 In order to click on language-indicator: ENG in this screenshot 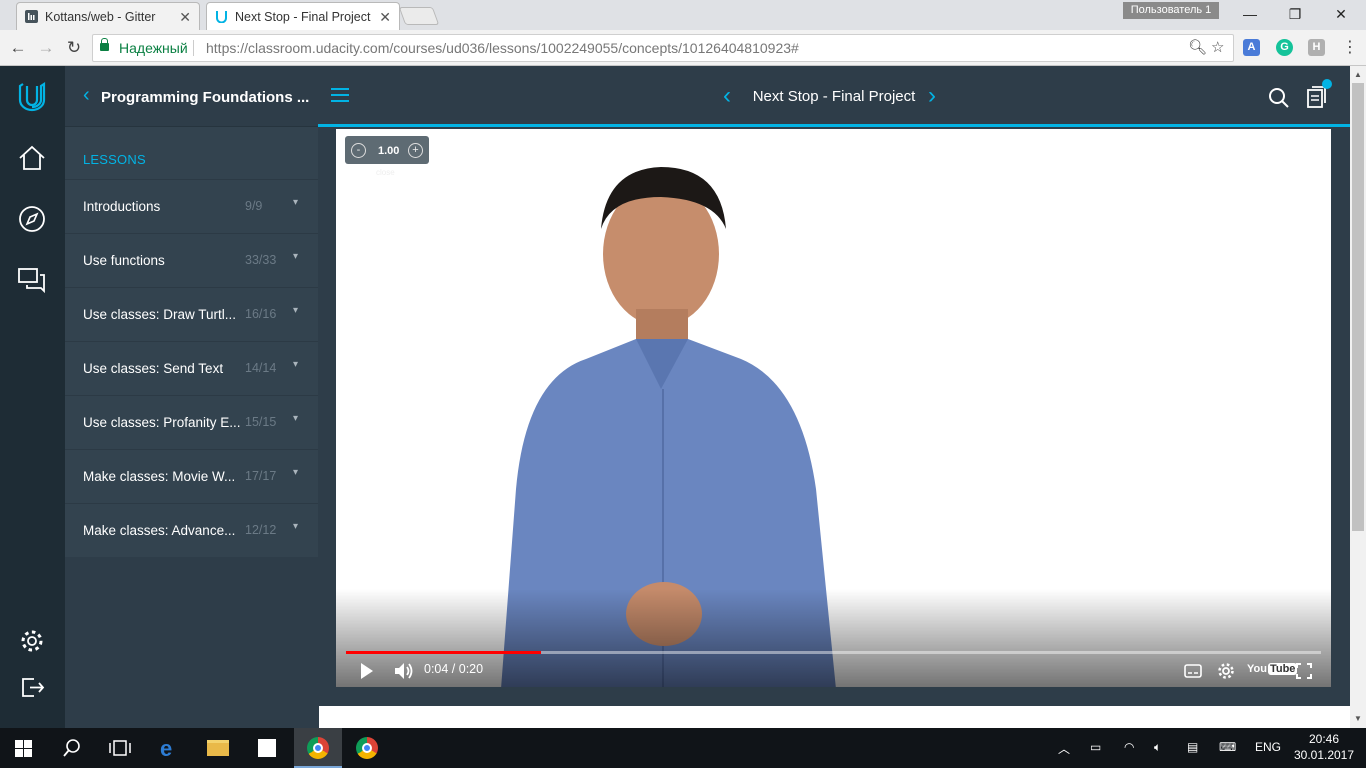, I will do `click(1268, 747)`.